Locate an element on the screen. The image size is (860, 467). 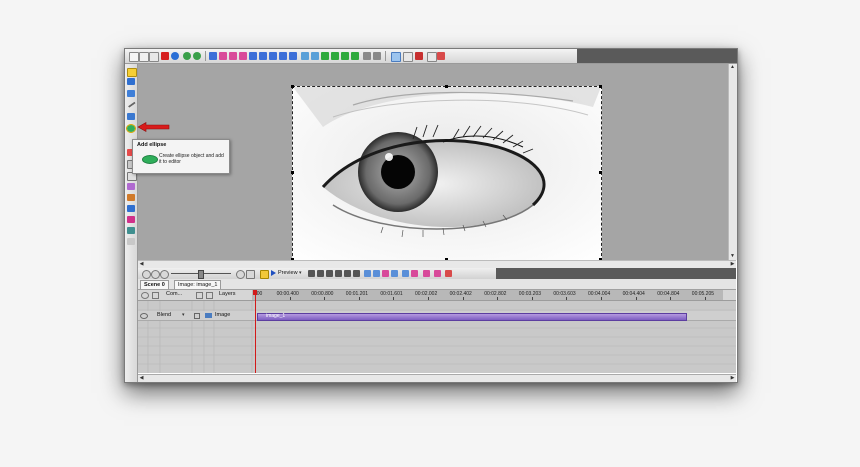
layer-expand-icon is located at coordinates (197, 316).